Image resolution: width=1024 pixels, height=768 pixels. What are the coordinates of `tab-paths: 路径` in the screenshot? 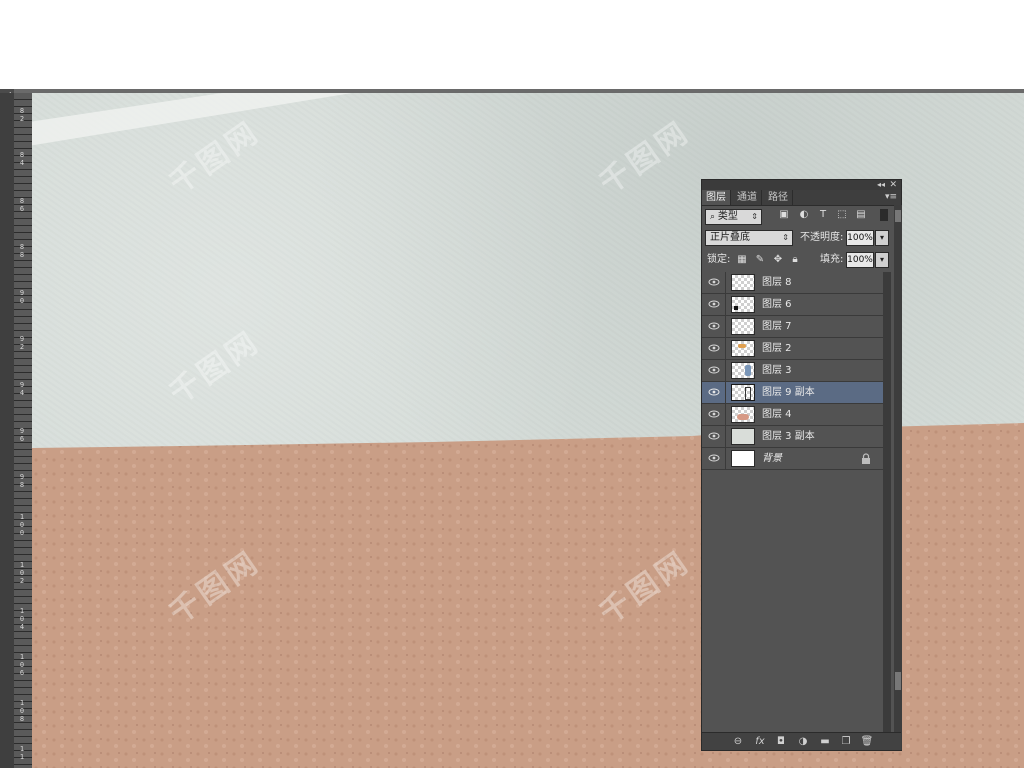 It's located at (778, 197).